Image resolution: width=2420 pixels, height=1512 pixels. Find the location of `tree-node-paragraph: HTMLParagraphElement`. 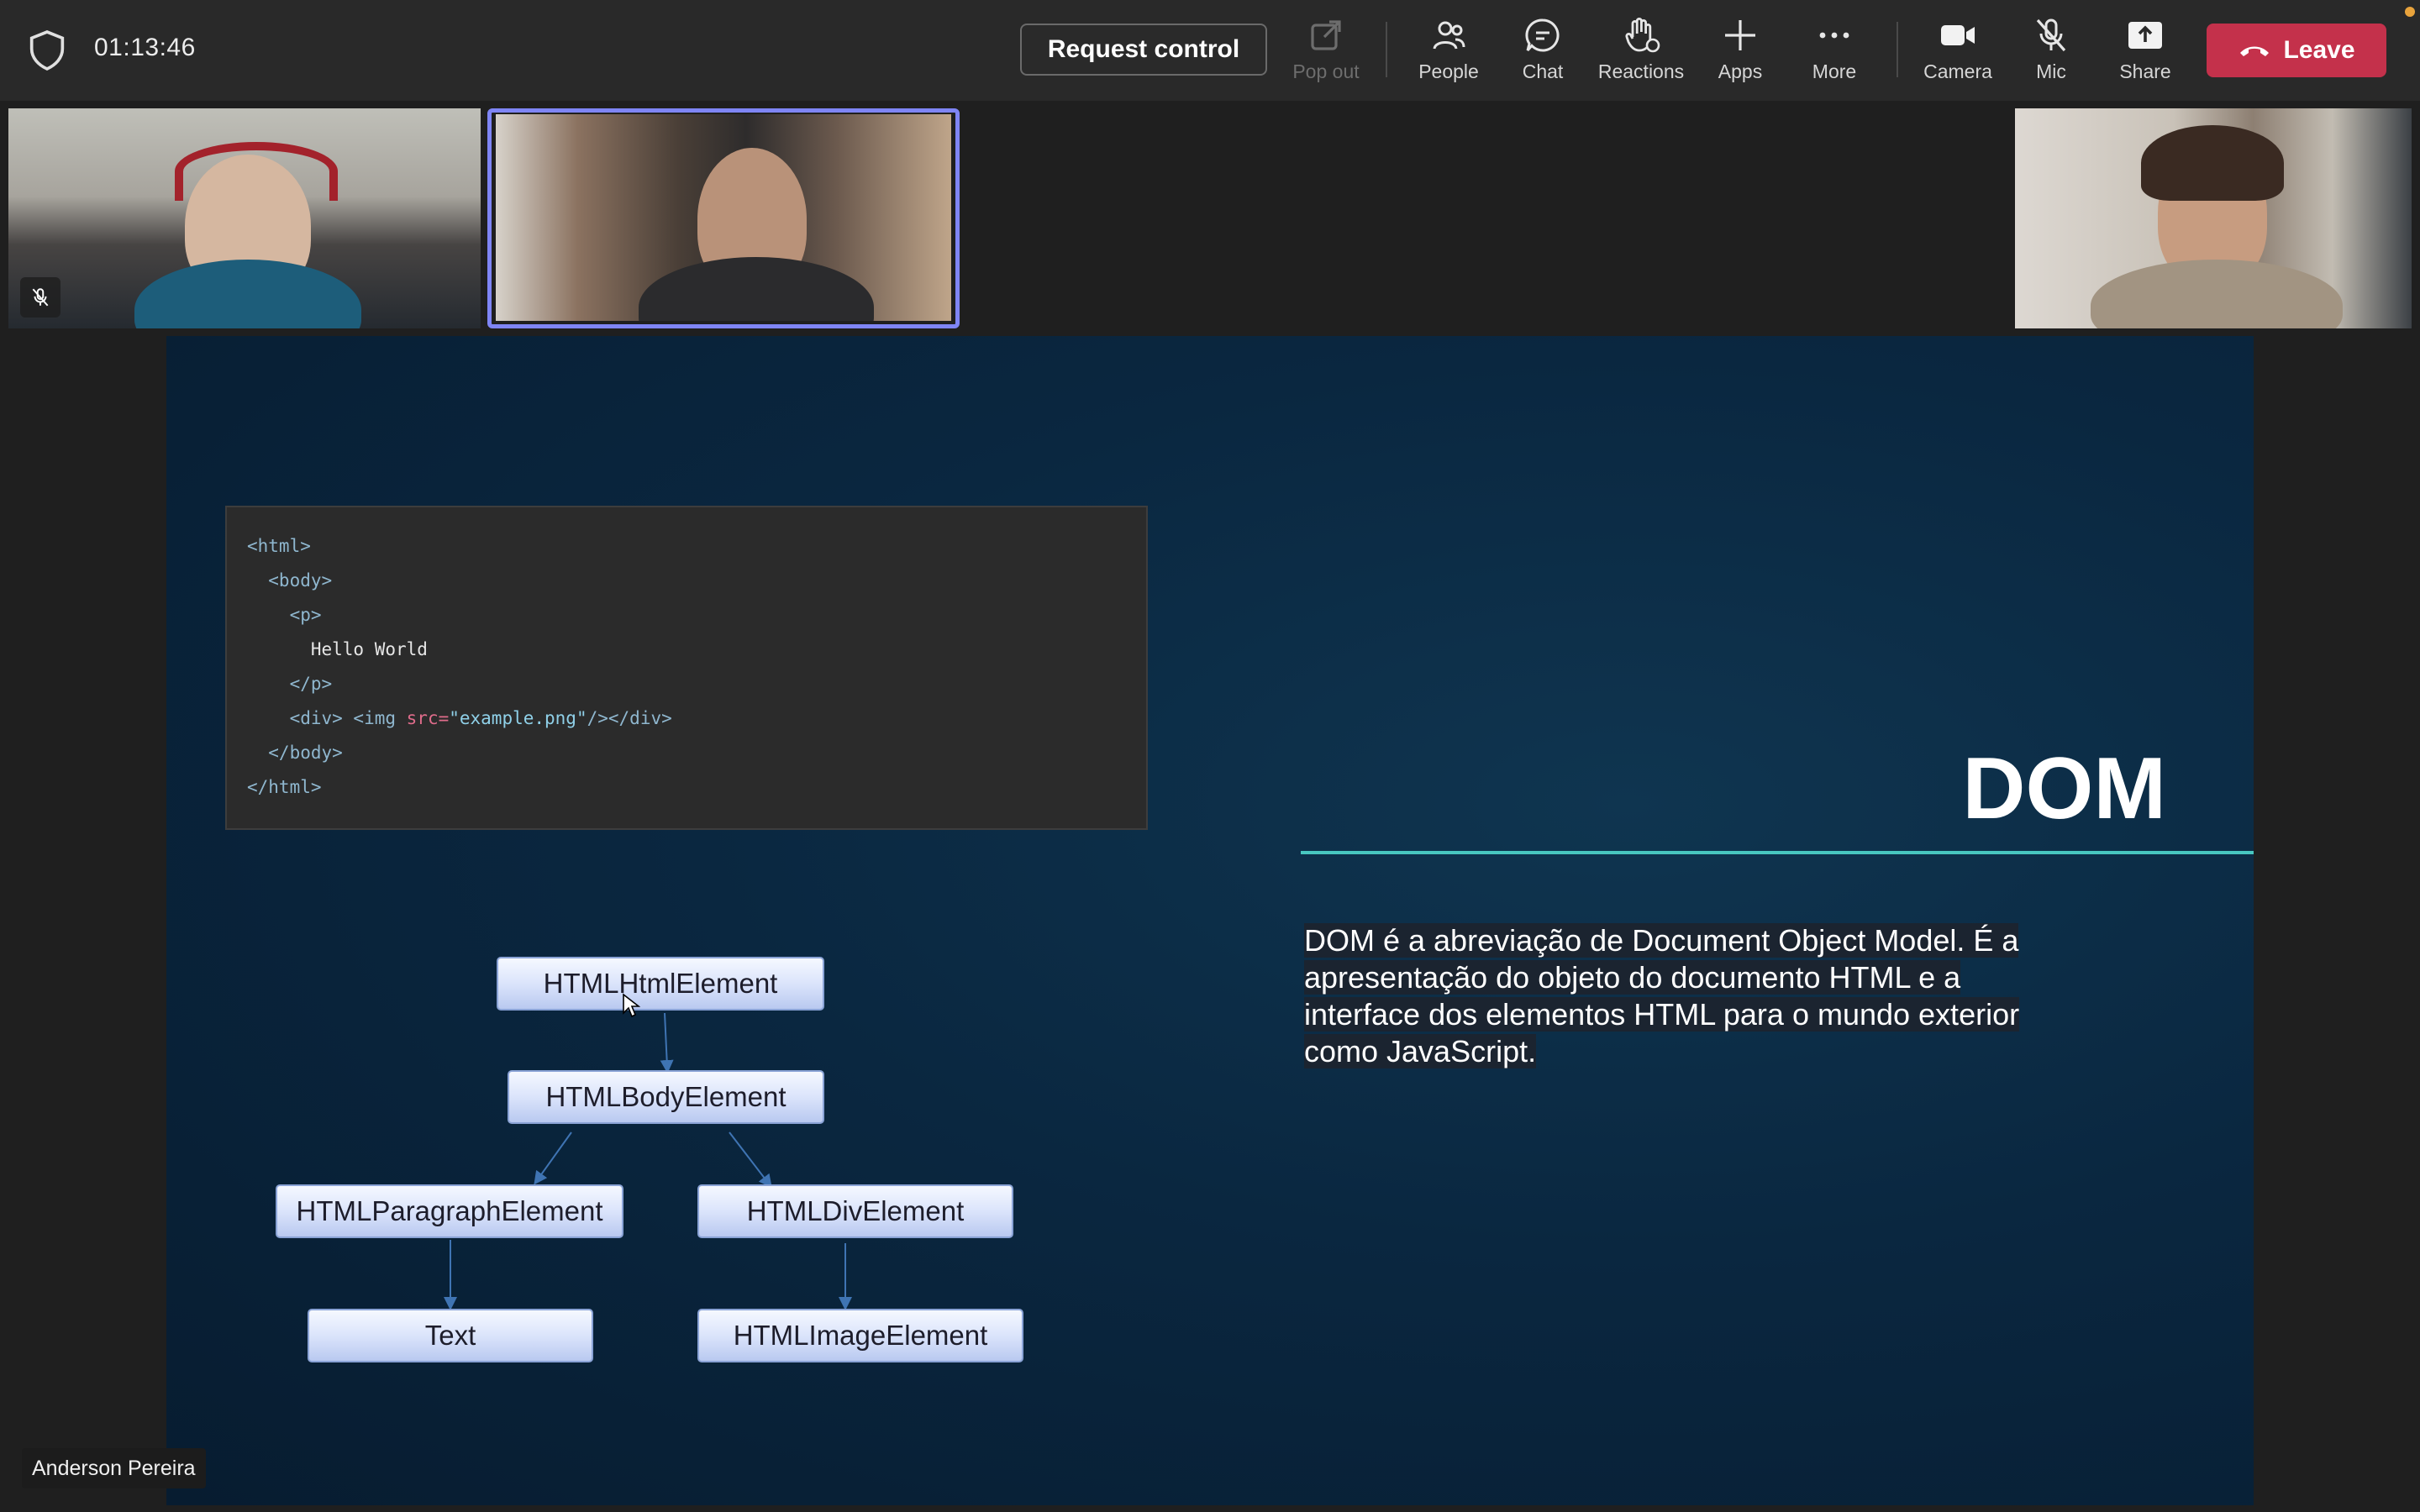

tree-node-paragraph: HTMLParagraphElement is located at coordinates (450, 1211).